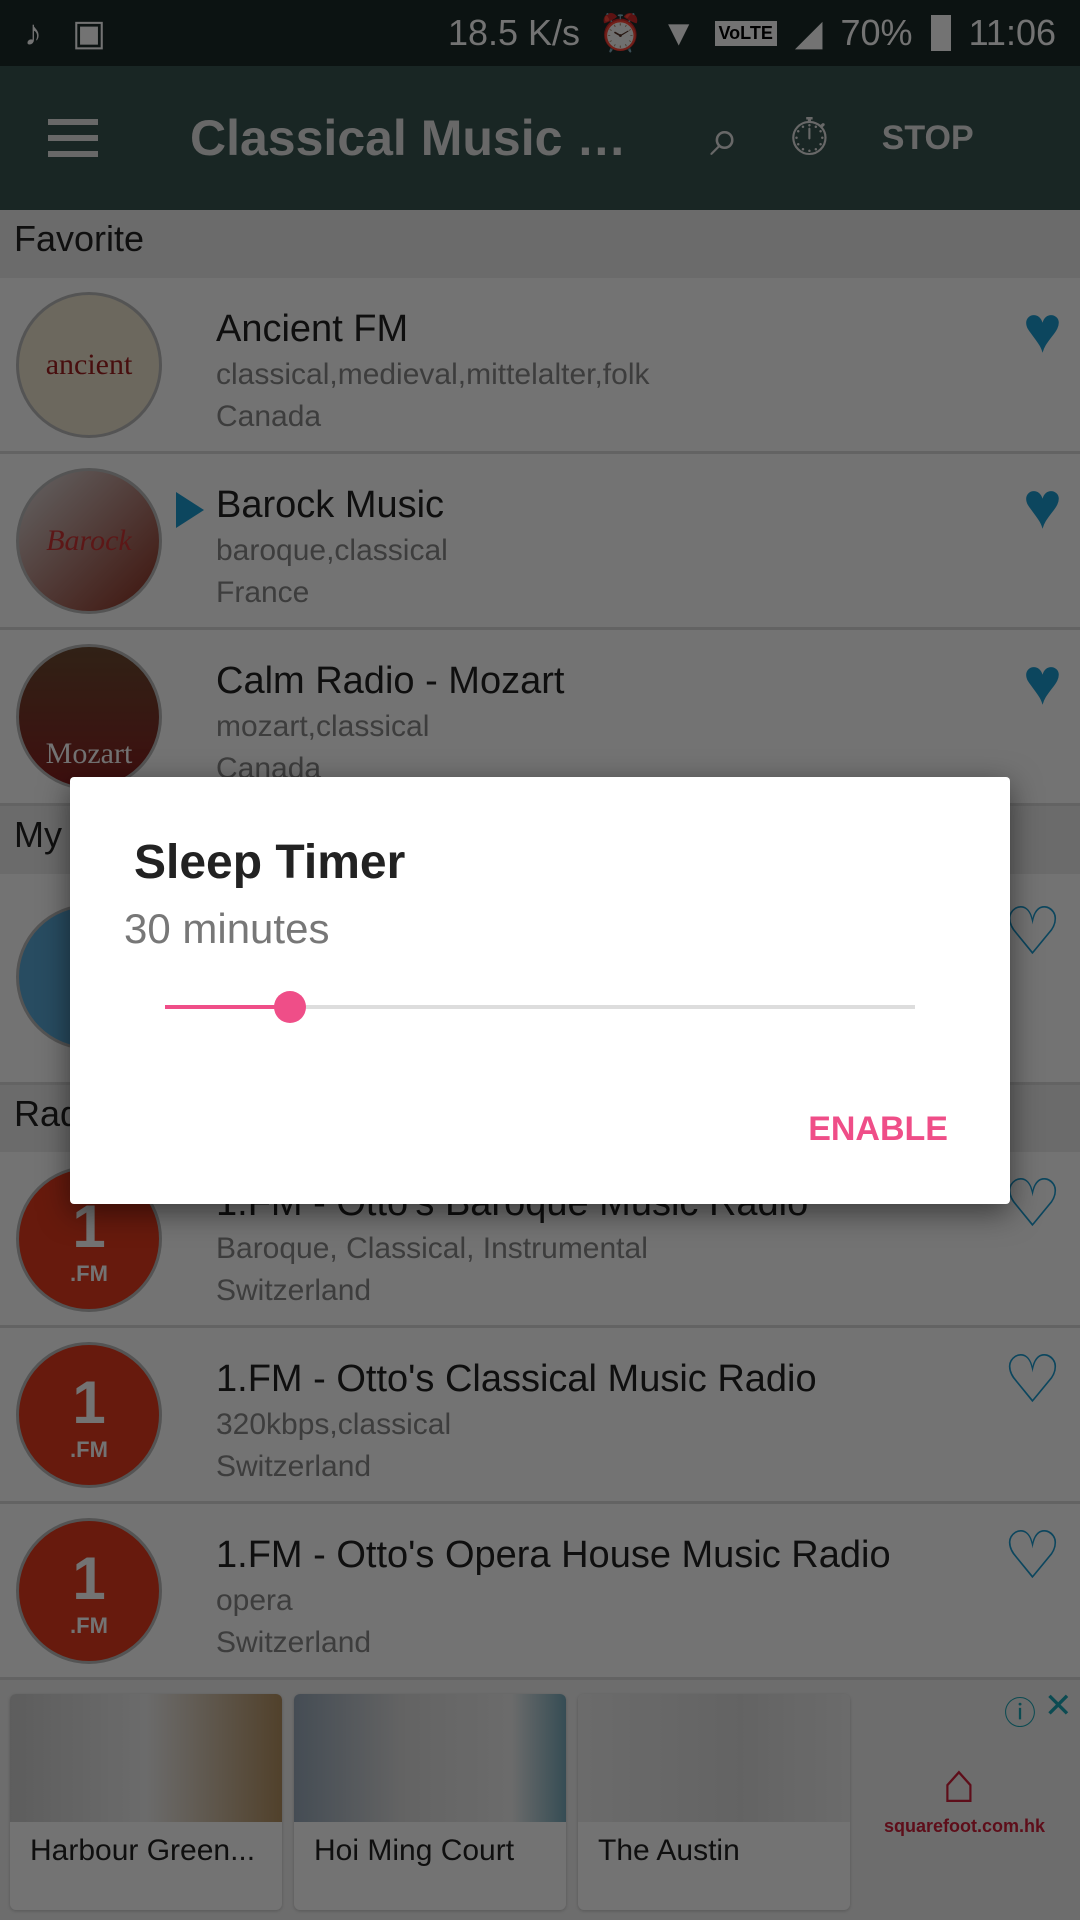 The height and width of the screenshot is (1920, 1080). Describe the element at coordinates (965, 1826) in the screenshot. I see `ad-brand: squarefoot.com.hk` at that location.